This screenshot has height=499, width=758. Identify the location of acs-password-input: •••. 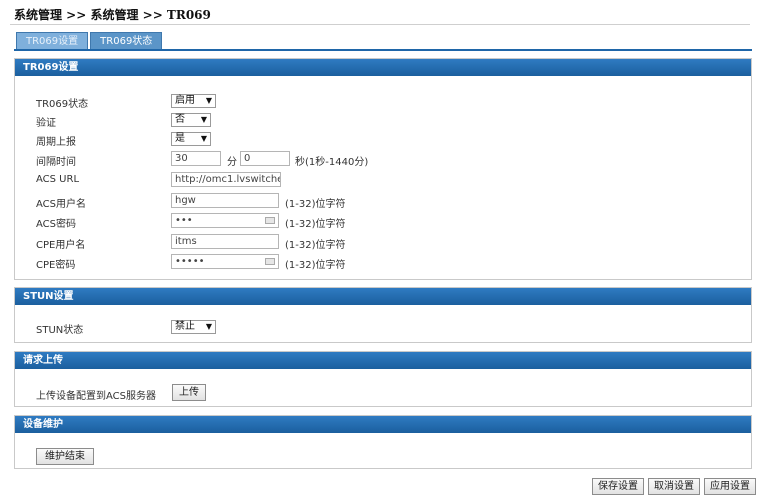
(225, 220).